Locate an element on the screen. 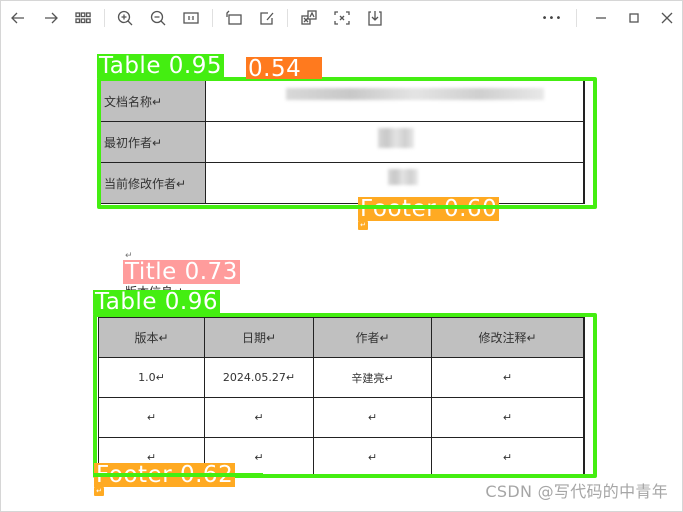 The image size is (683, 512). maximize-icon is located at coordinates (634, 18).